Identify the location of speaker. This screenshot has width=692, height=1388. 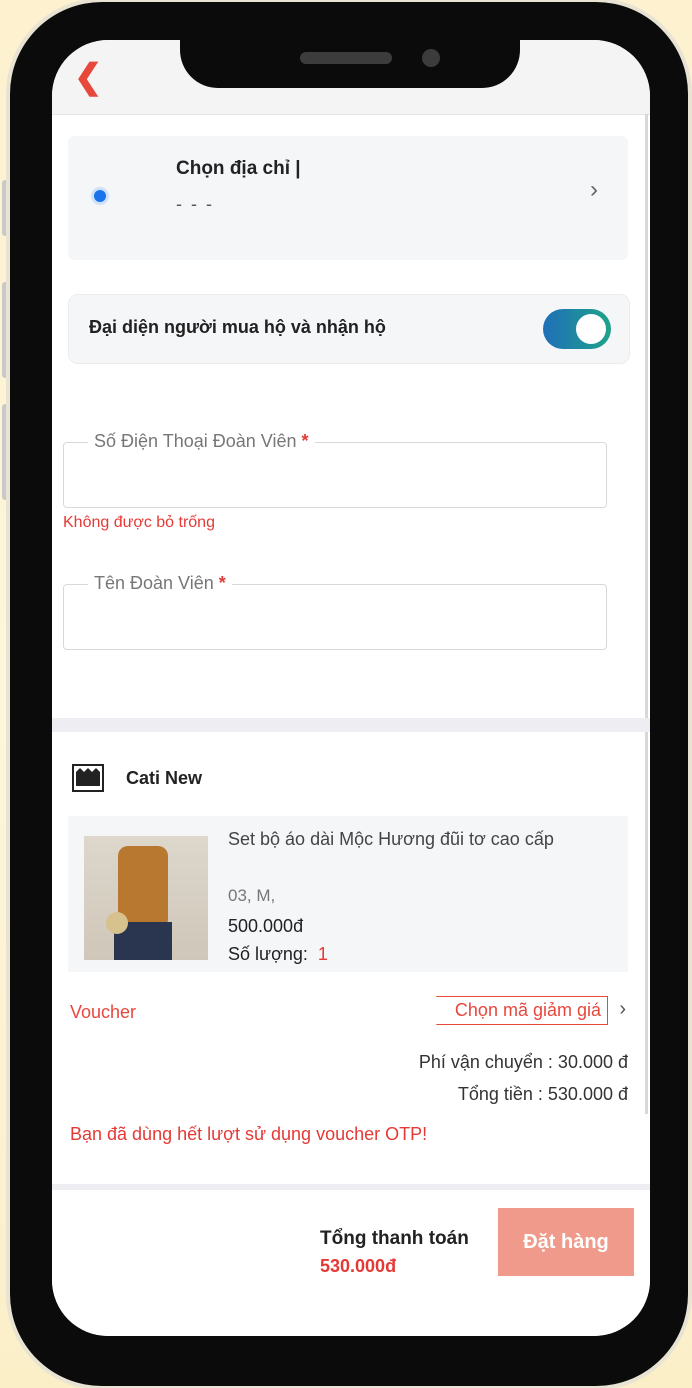
(346, 58).